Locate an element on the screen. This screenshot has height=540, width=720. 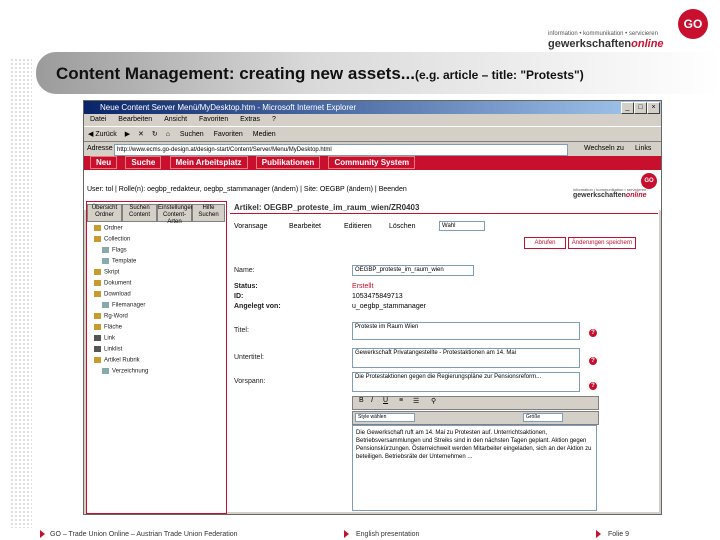
menu-datei: Datei is located at coordinates (98, 119).